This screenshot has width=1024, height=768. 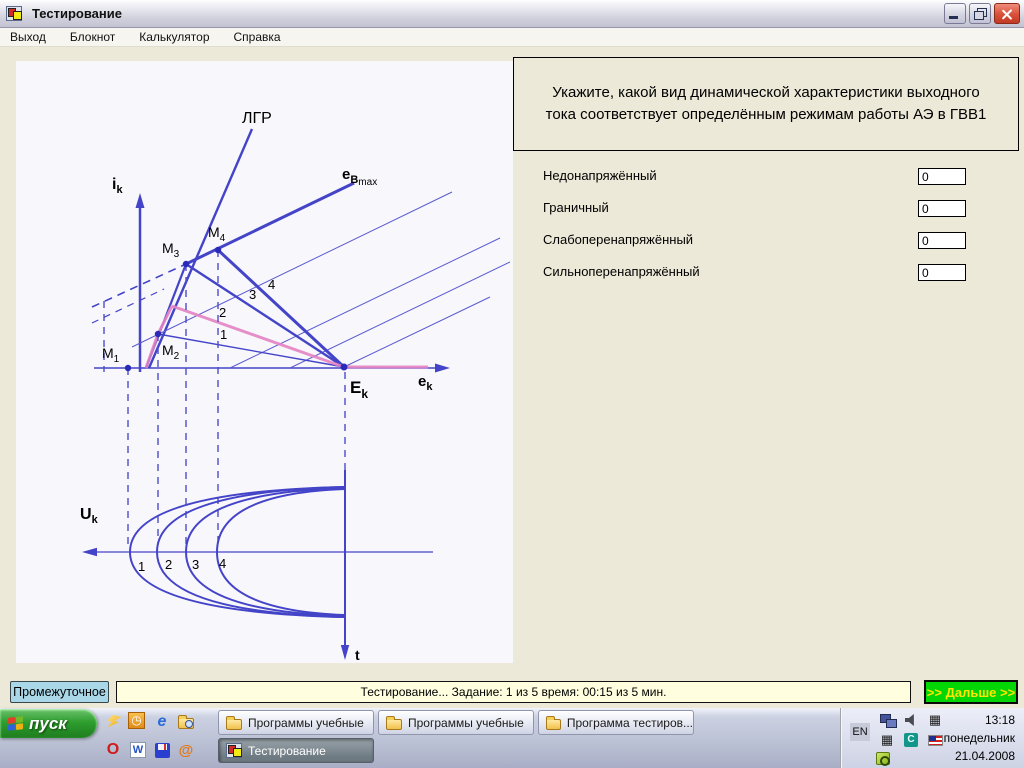 I want to click on menu-item-calculator: Калькулятор, so click(x=174, y=37).